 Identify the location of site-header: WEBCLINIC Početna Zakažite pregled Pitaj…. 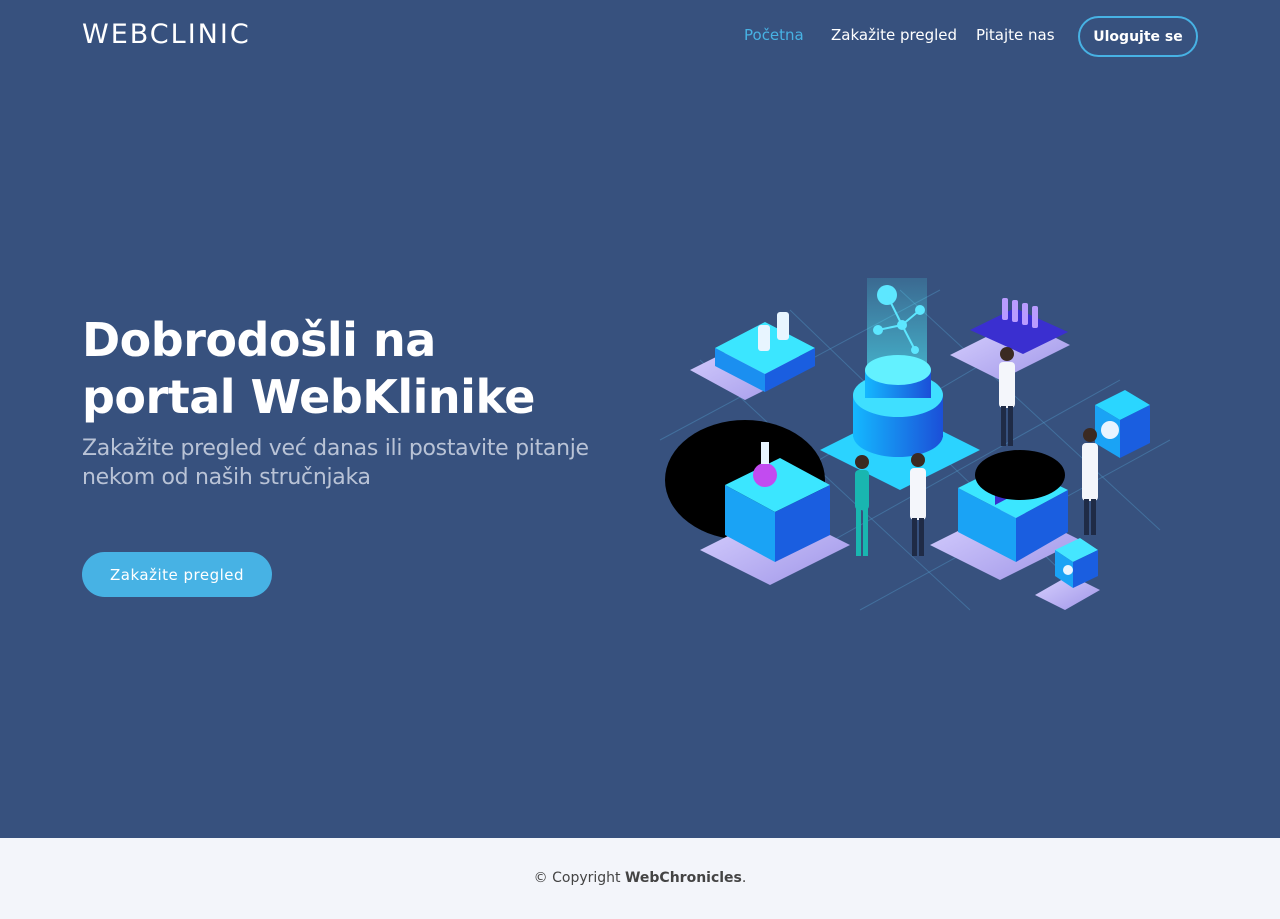
(640, 36).